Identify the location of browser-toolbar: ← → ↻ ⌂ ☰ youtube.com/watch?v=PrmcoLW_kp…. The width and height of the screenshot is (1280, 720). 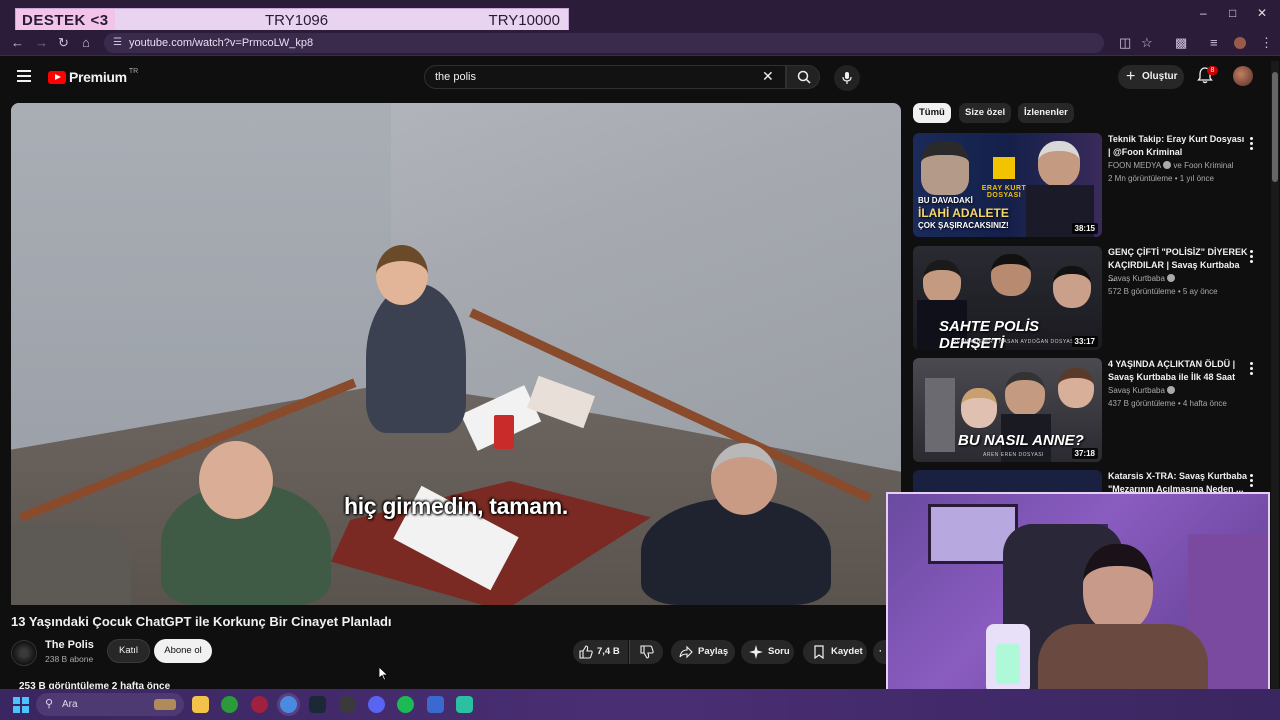
(640, 43).